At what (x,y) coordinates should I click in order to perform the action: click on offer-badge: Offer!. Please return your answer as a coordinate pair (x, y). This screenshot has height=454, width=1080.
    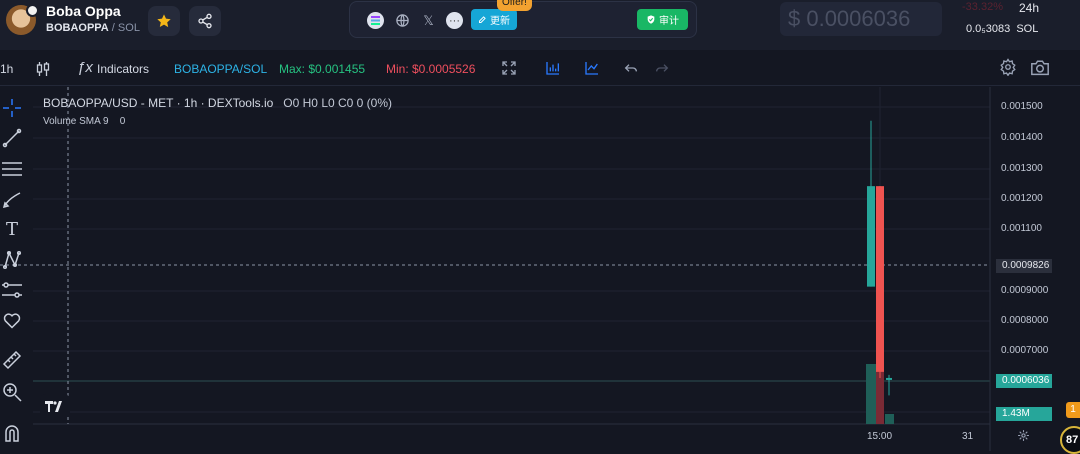
    Looking at the image, I should click on (514, 5).